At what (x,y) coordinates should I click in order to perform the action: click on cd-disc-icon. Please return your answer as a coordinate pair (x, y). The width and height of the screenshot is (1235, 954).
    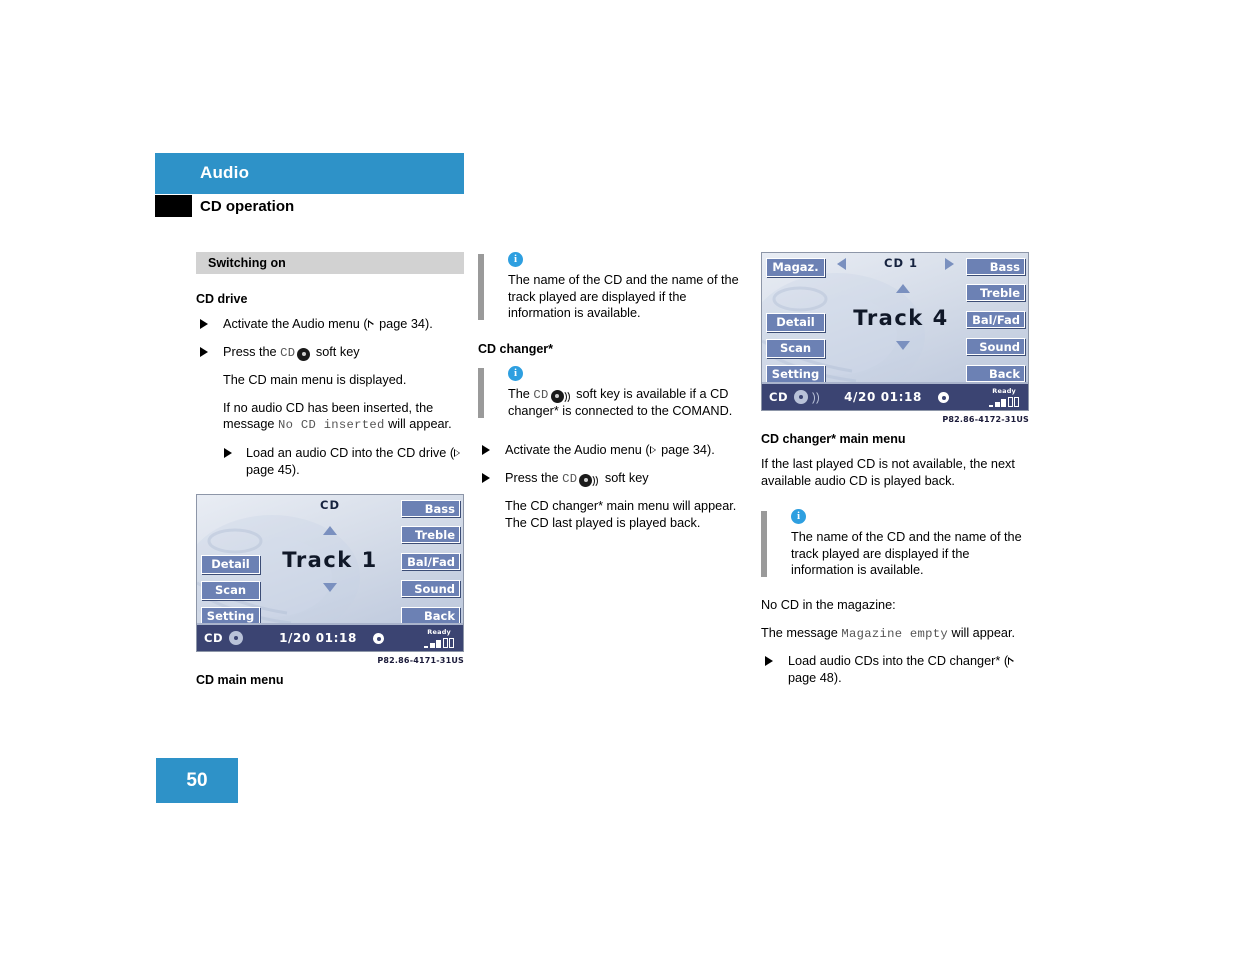
    Looking at the image, I should click on (304, 354).